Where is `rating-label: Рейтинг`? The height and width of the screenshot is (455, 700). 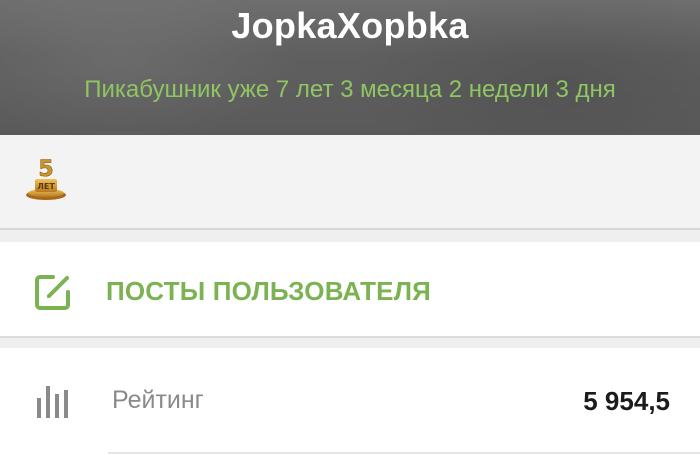 rating-label: Рейтинг is located at coordinates (158, 400).